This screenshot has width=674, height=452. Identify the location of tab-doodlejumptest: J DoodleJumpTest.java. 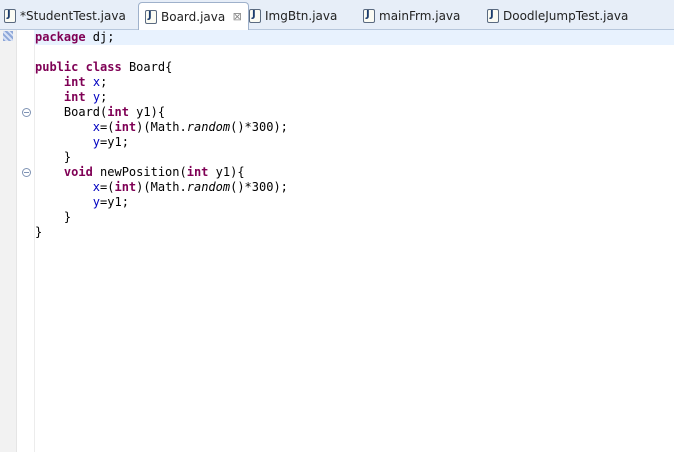
(557, 15).